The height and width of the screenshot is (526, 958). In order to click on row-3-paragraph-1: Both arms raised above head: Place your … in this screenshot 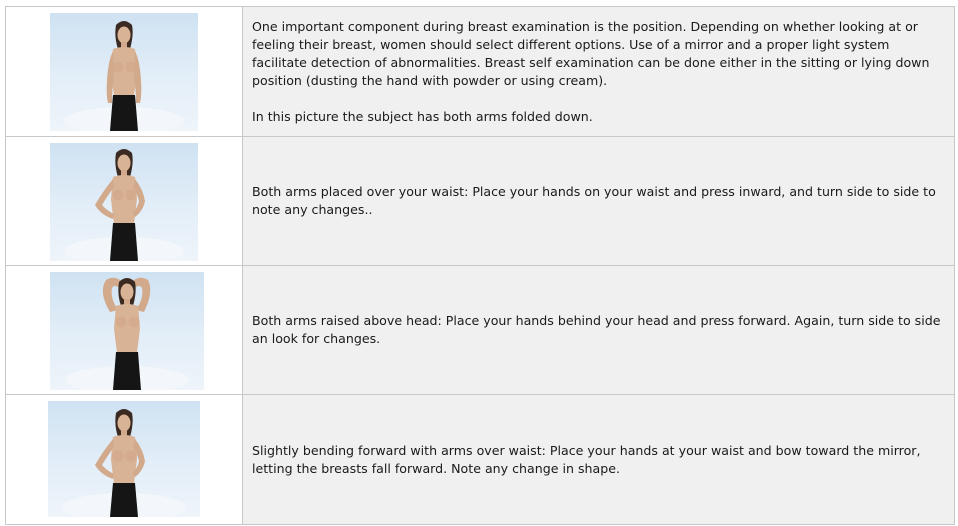, I will do `click(596, 329)`.